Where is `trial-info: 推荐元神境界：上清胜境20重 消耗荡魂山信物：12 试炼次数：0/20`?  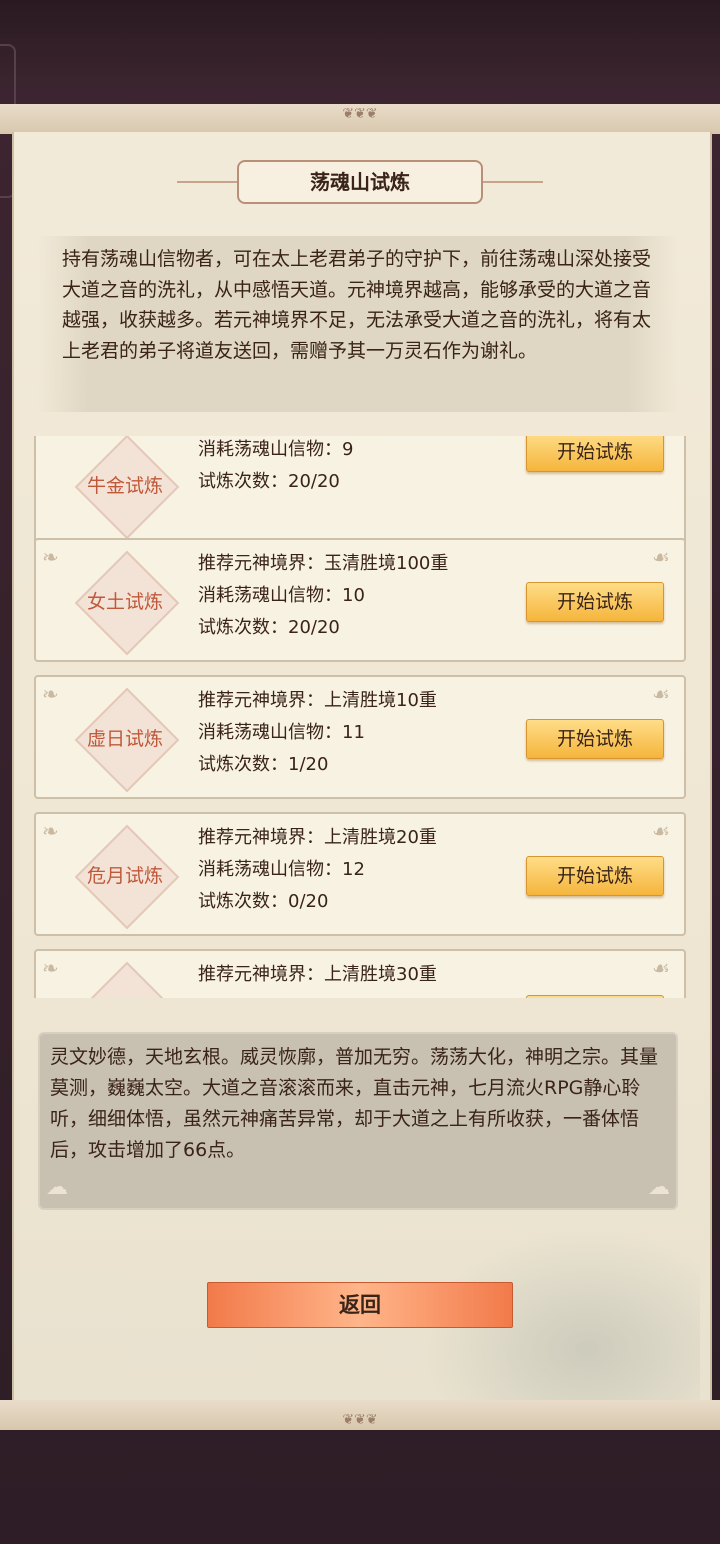 trial-info: 推荐元神境界：上清胜境20重 消耗荡魂山信物：12 试炼次数：0/20 is located at coordinates (317, 870).